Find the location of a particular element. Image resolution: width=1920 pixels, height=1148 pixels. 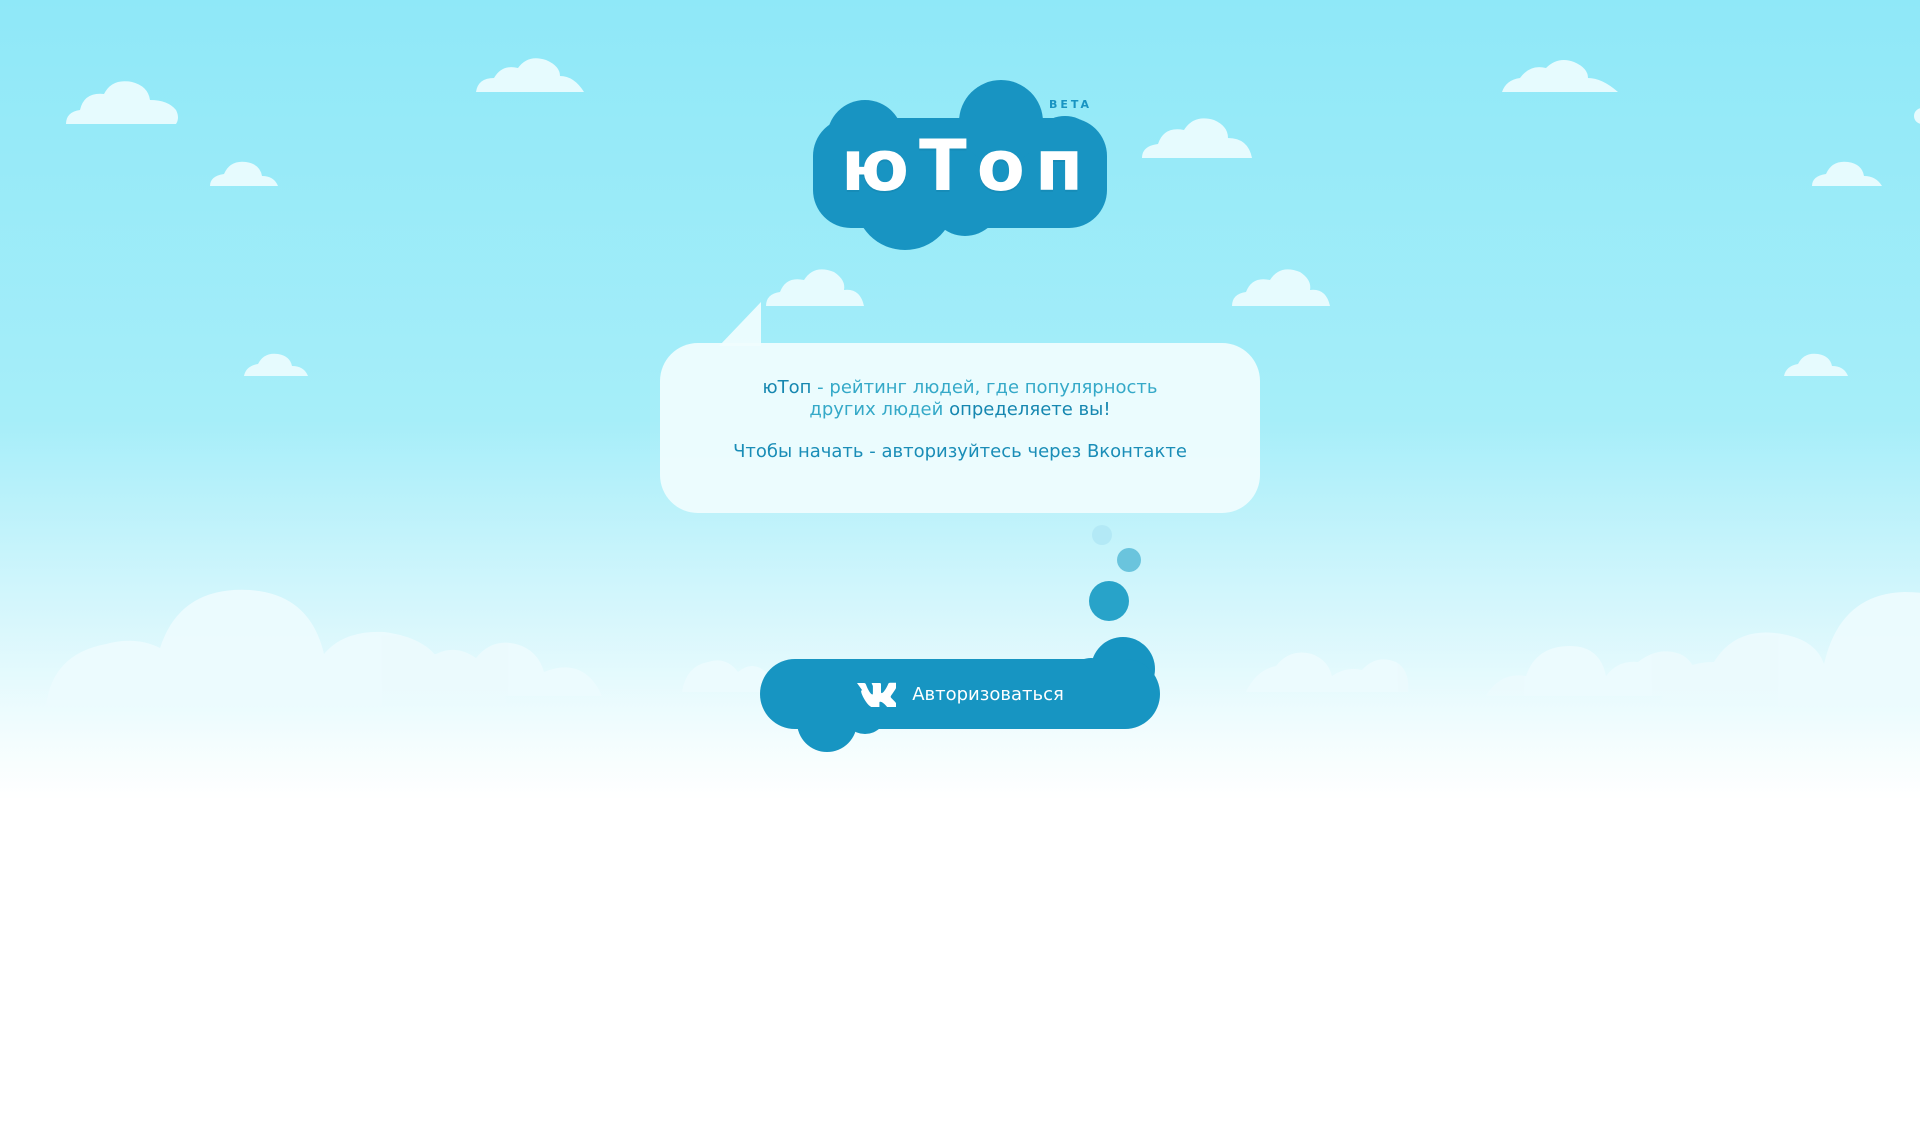

logo: BETA юТоп is located at coordinates (960, 168).